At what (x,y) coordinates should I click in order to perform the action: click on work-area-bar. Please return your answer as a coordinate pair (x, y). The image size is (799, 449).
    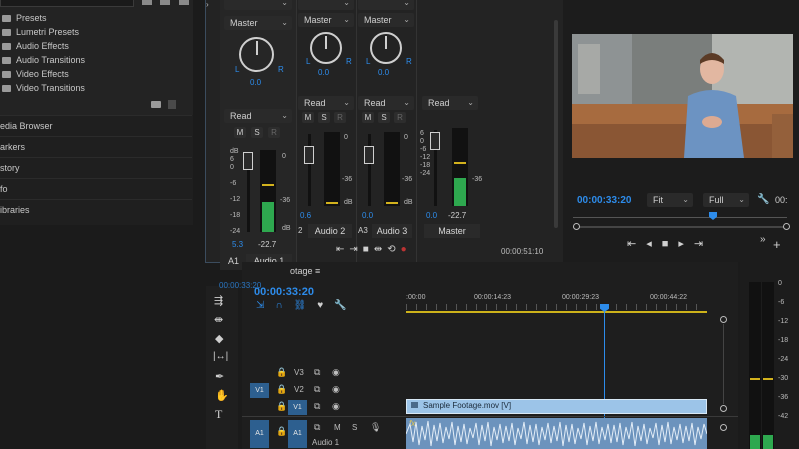
    Looking at the image, I should click on (556, 312).